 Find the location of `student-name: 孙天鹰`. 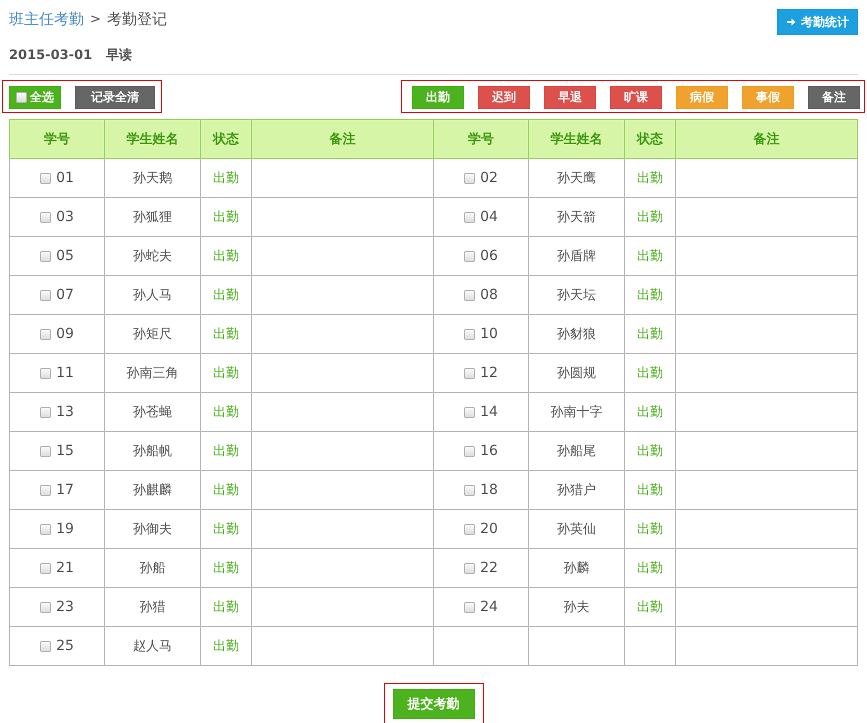

student-name: 孙天鹰 is located at coordinates (576, 178).